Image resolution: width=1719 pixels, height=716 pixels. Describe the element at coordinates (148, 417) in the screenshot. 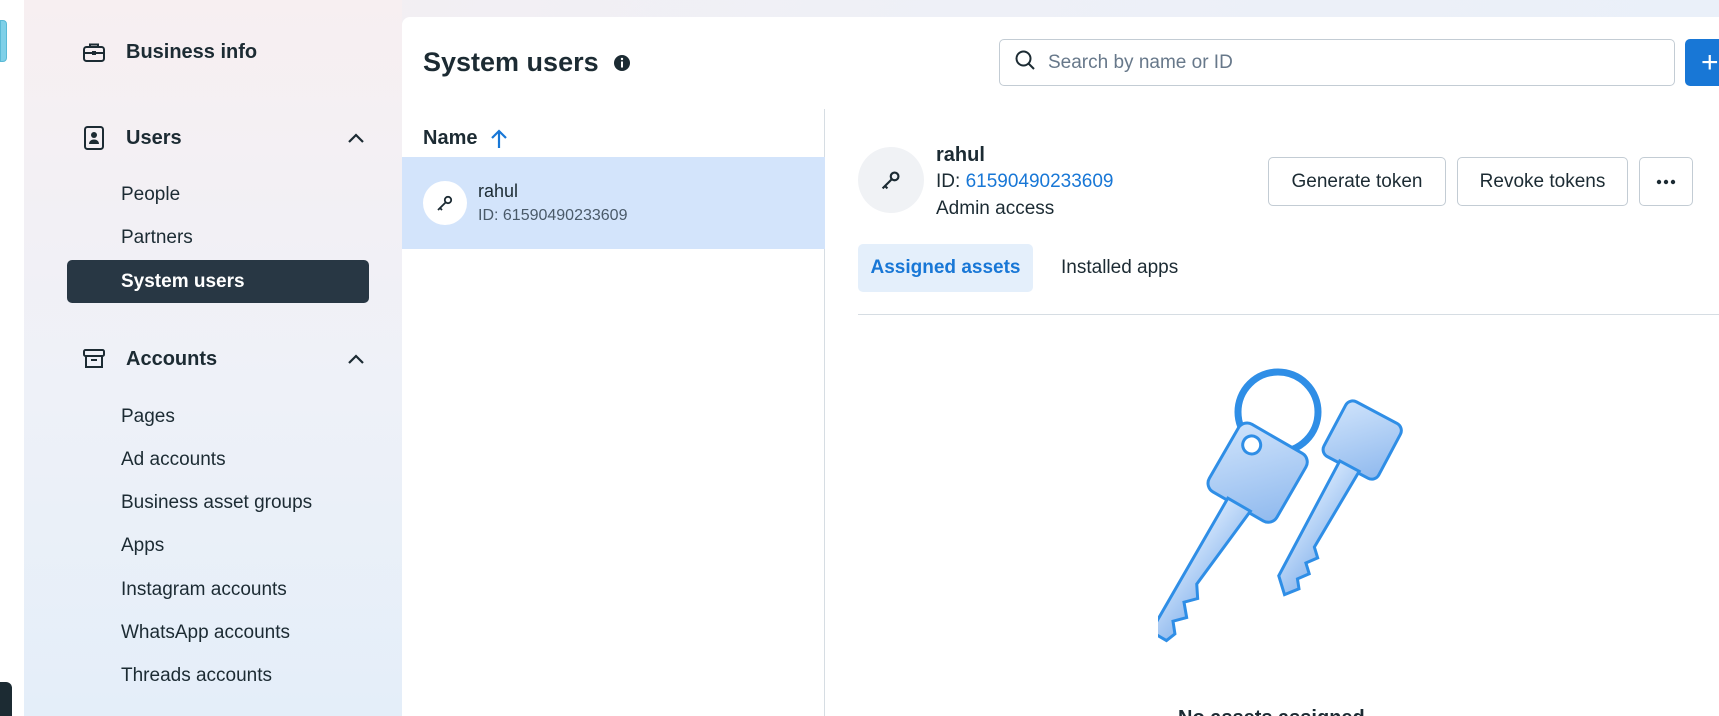

I see `sidebar-item-pages: Pages` at that location.